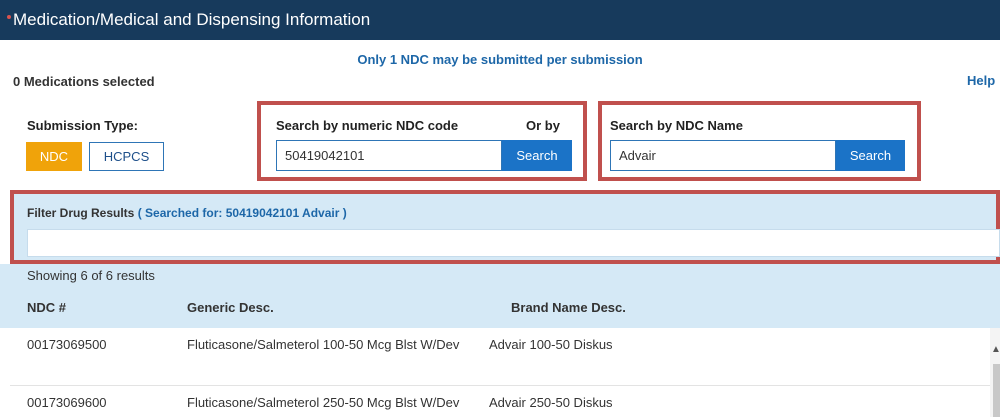 This screenshot has height=417, width=1000. I want to click on hcpcs-type-button: HCPCS, so click(126, 156).